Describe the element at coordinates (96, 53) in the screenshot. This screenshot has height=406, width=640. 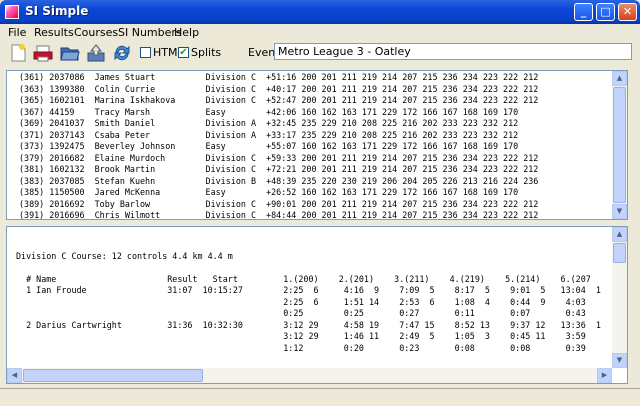
I see `export-icon` at that location.